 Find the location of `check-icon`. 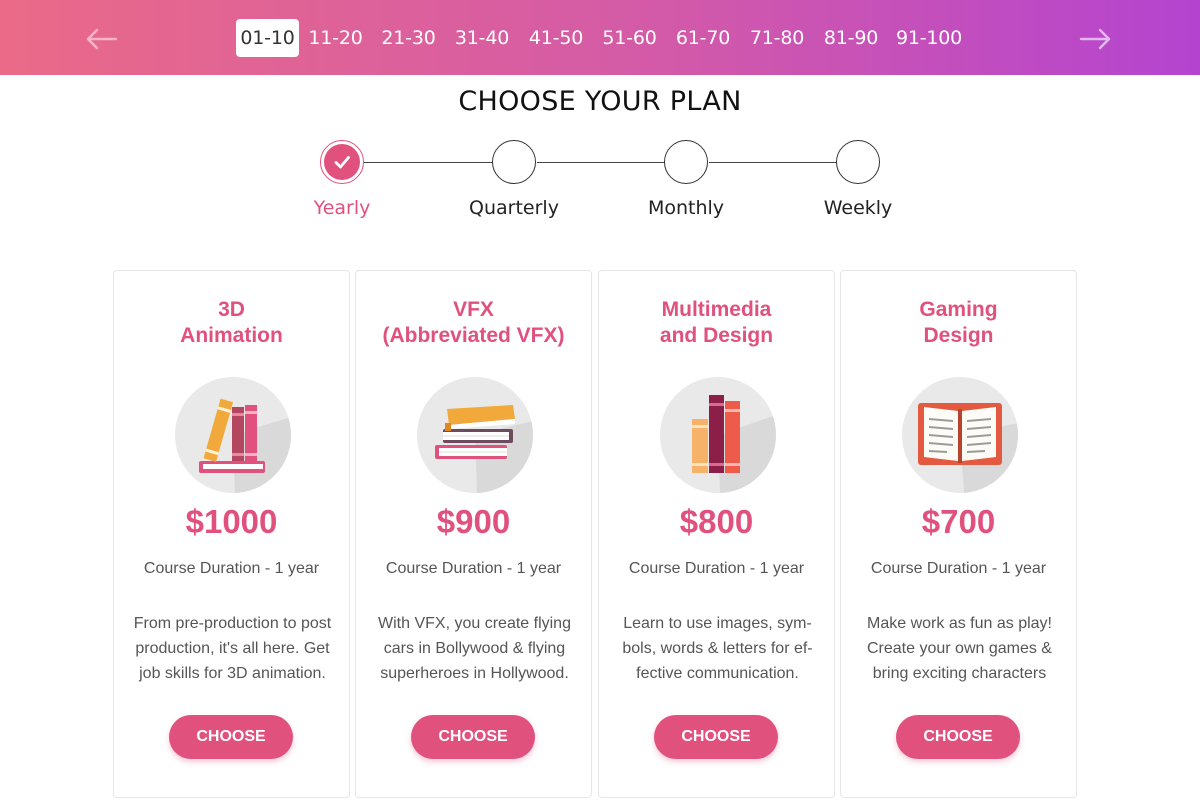

check-icon is located at coordinates (342, 162).